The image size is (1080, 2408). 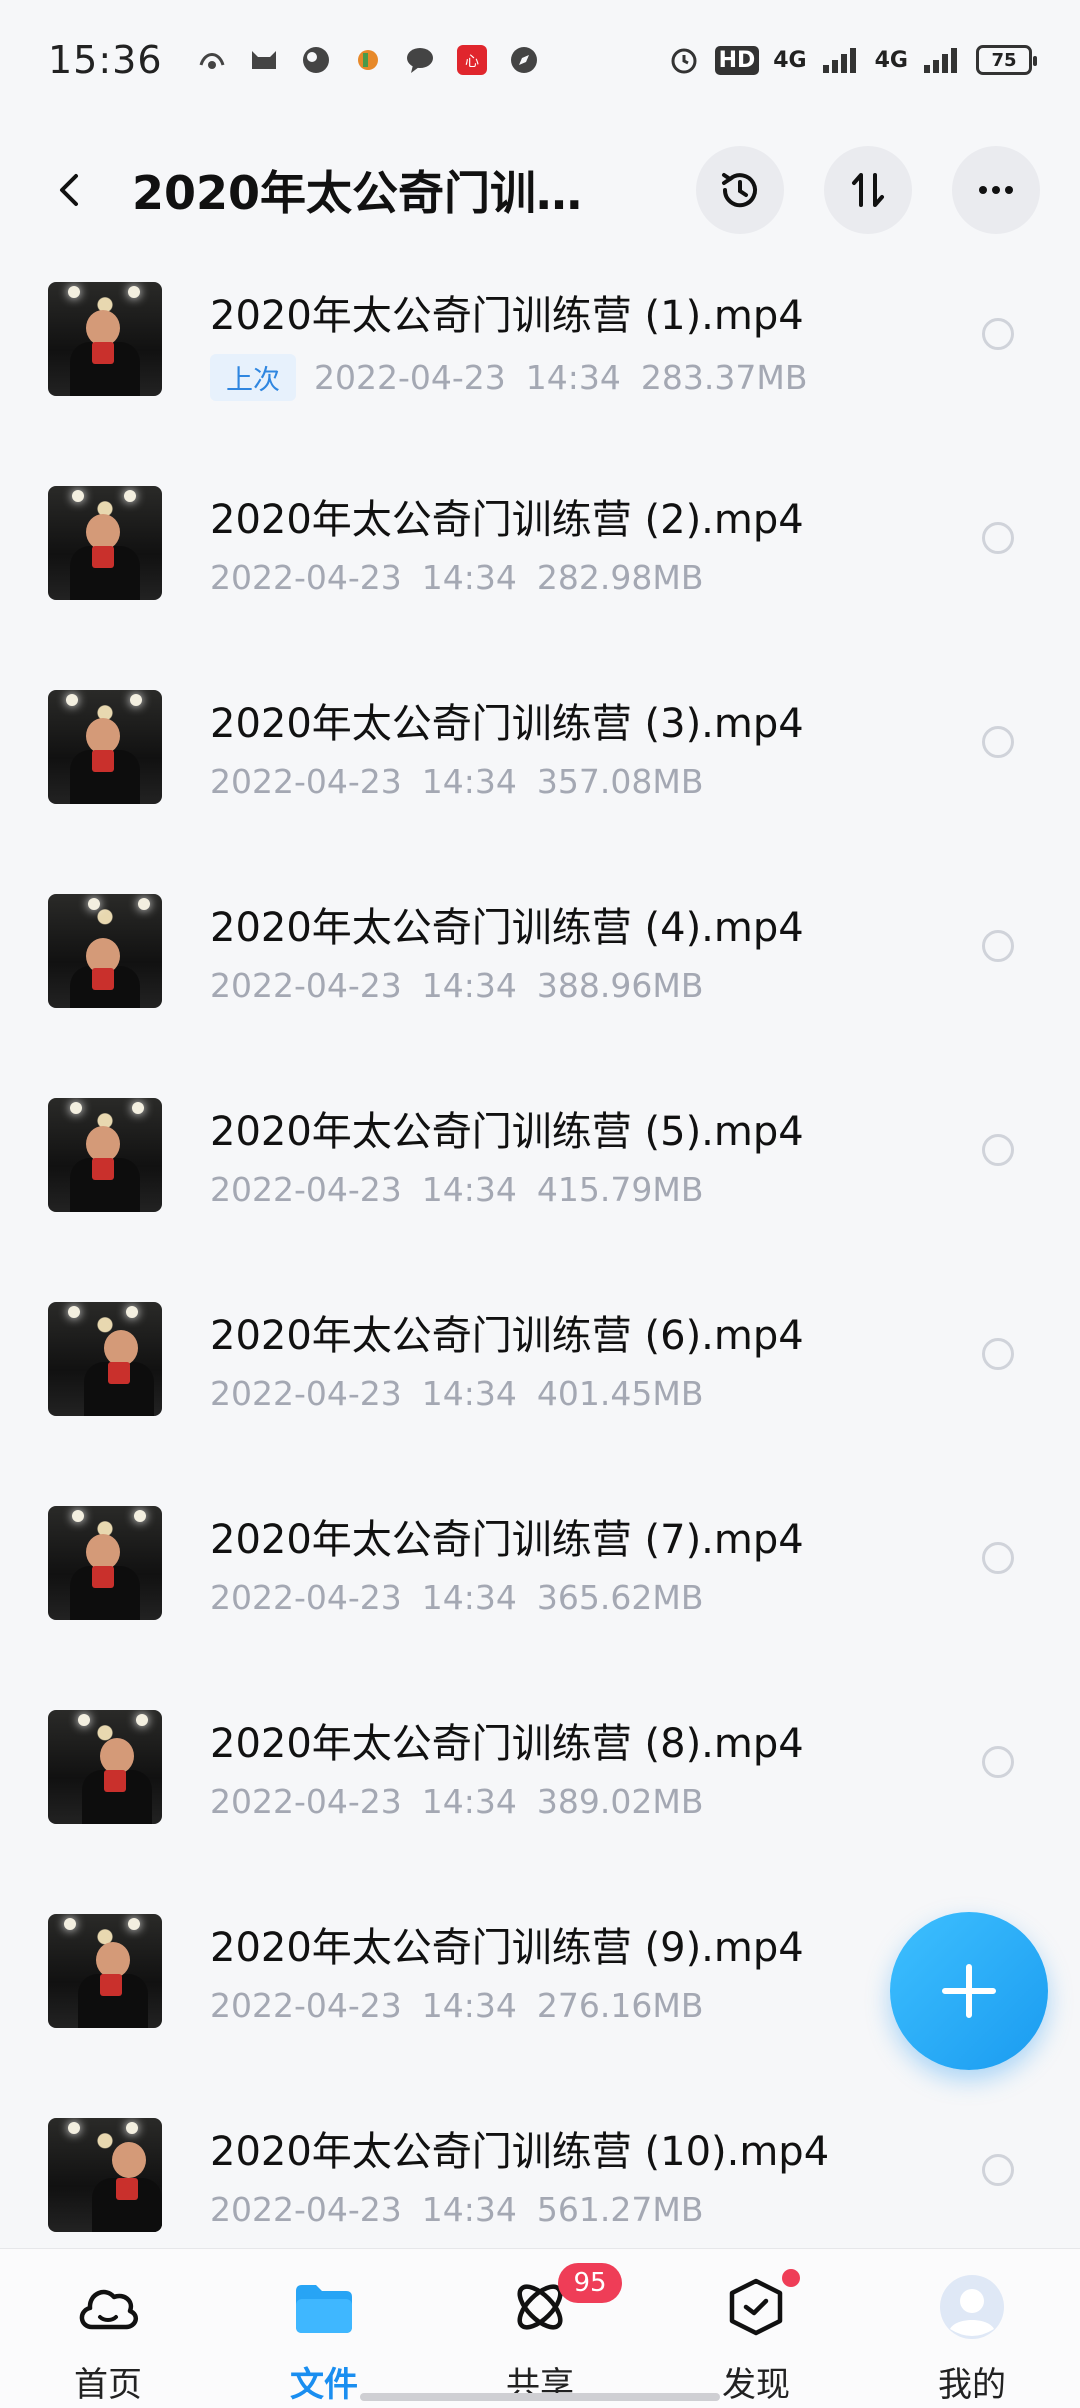 What do you see at coordinates (790, 60) in the screenshot?
I see `network-indicator-1: 4G` at bounding box center [790, 60].